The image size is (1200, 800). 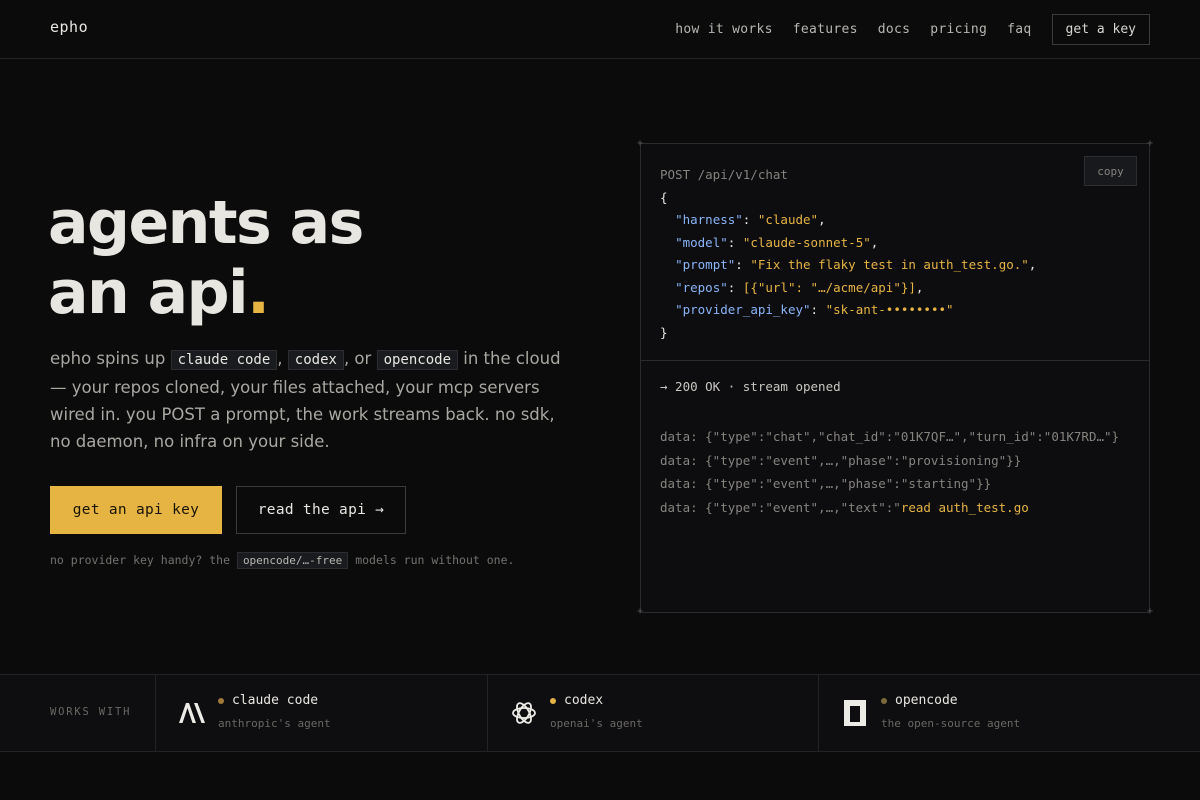 What do you see at coordinates (321, 713) in the screenshot?
I see `integration-claude-code: claude code anthropic's agent` at bounding box center [321, 713].